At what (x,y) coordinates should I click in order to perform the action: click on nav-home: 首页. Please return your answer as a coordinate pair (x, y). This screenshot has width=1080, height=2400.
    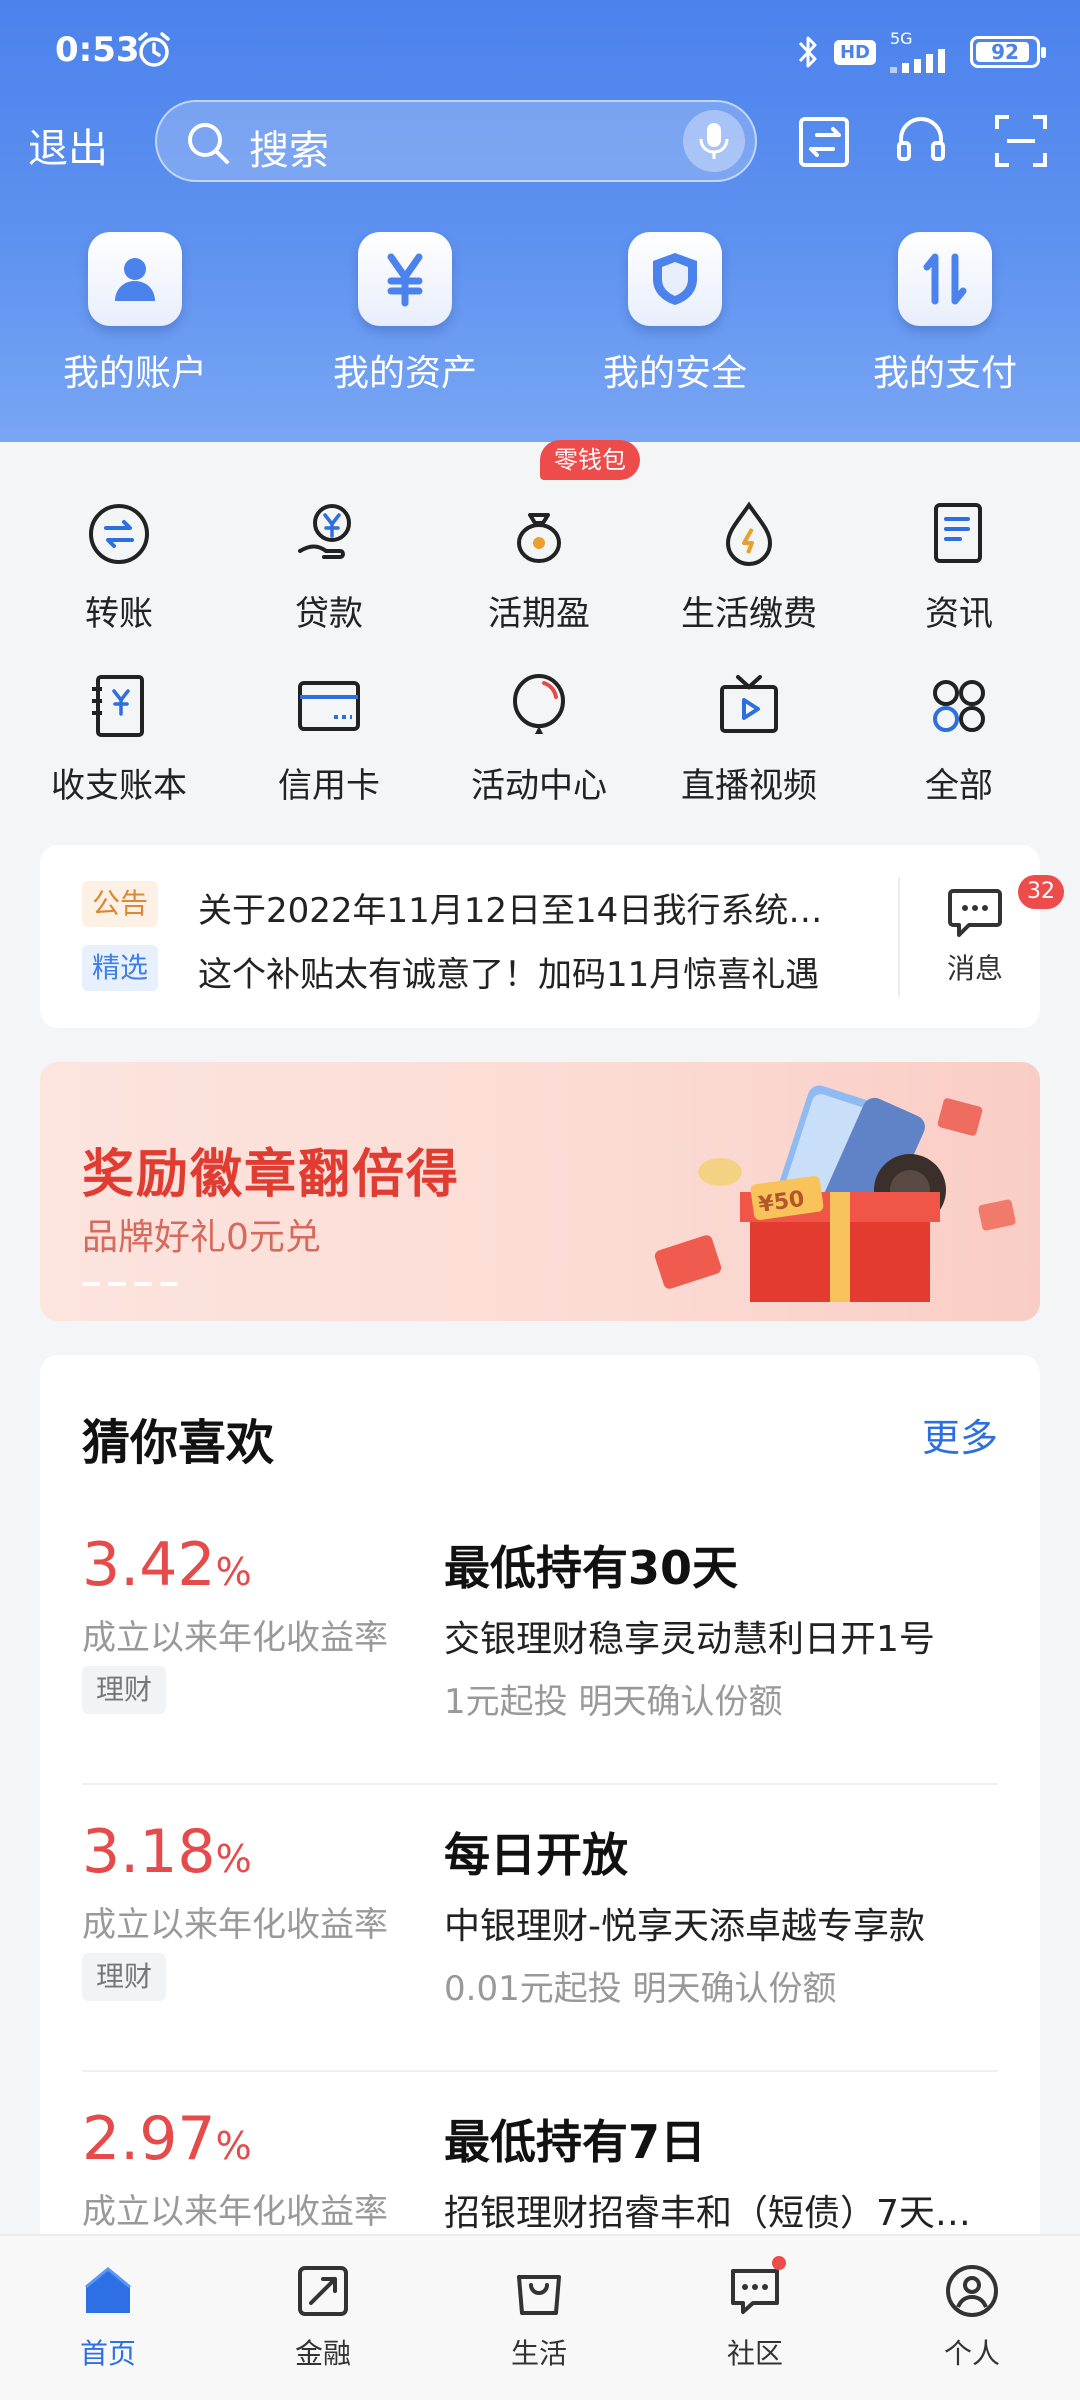
    Looking at the image, I should click on (108, 2315).